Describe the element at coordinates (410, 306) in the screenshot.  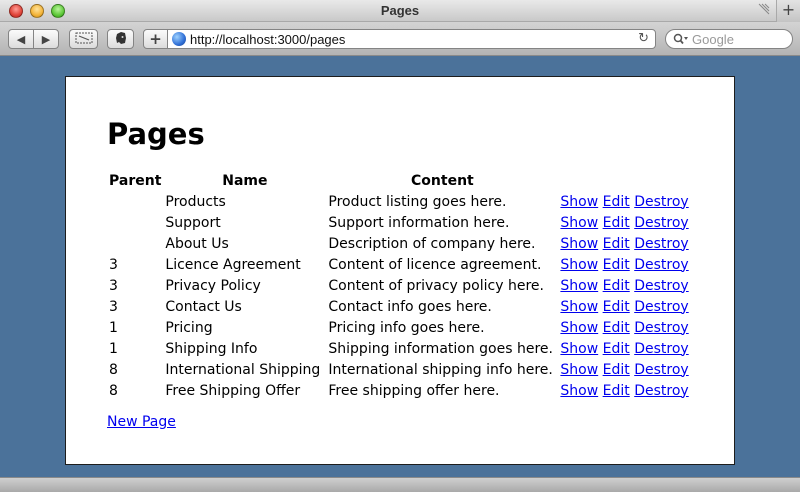
I see `cell-content: Contact info goes here.` at that location.